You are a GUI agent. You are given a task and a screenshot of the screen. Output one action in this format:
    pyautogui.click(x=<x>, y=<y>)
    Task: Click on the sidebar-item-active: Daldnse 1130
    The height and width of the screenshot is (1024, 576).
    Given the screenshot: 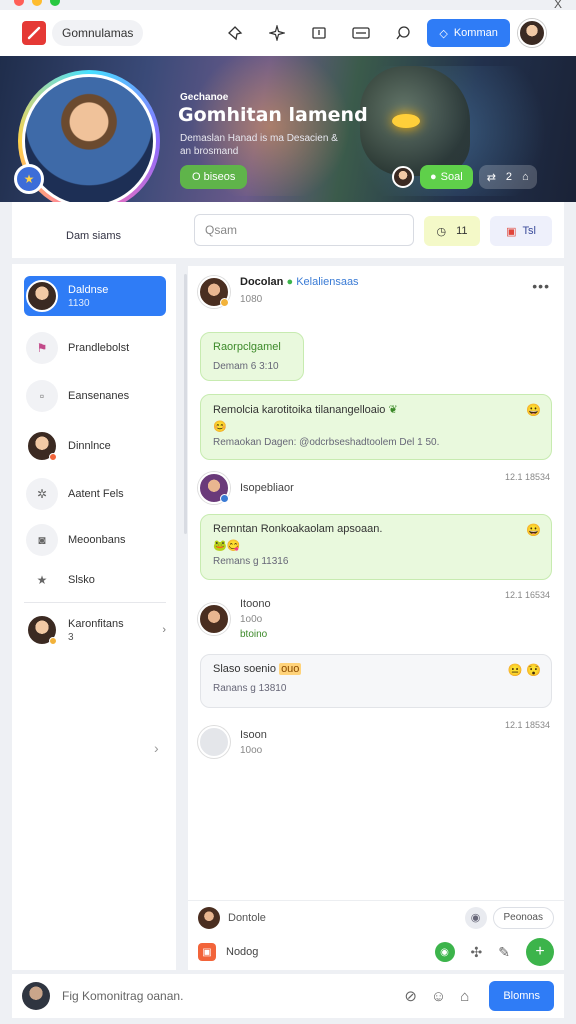 What is the action you would take?
    pyautogui.click(x=95, y=296)
    